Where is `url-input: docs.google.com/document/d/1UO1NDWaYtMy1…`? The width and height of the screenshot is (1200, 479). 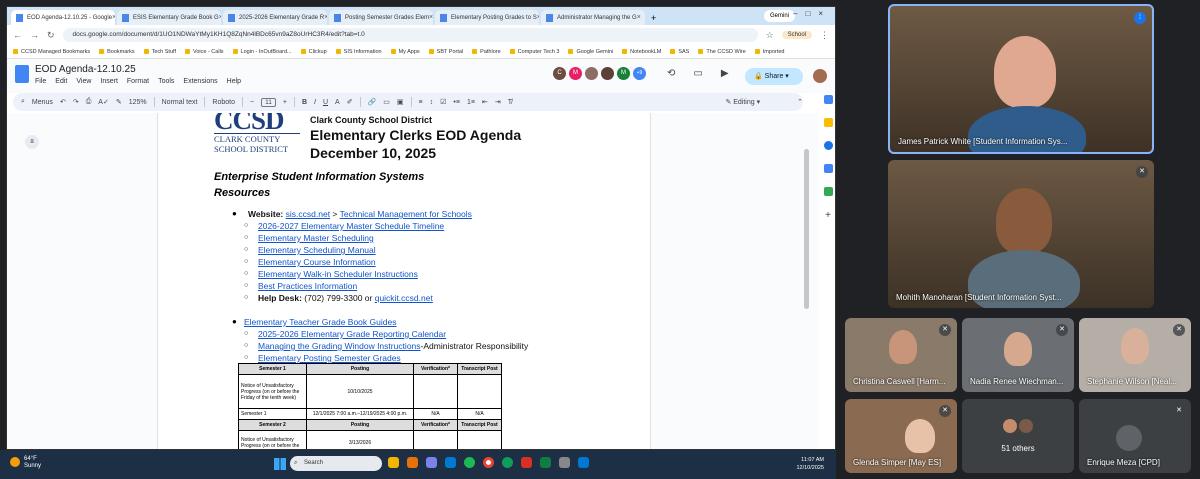 url-input: docs.google.com/document/d/1UO1NDWaYtMy1… is located at coordinates (410, 35).